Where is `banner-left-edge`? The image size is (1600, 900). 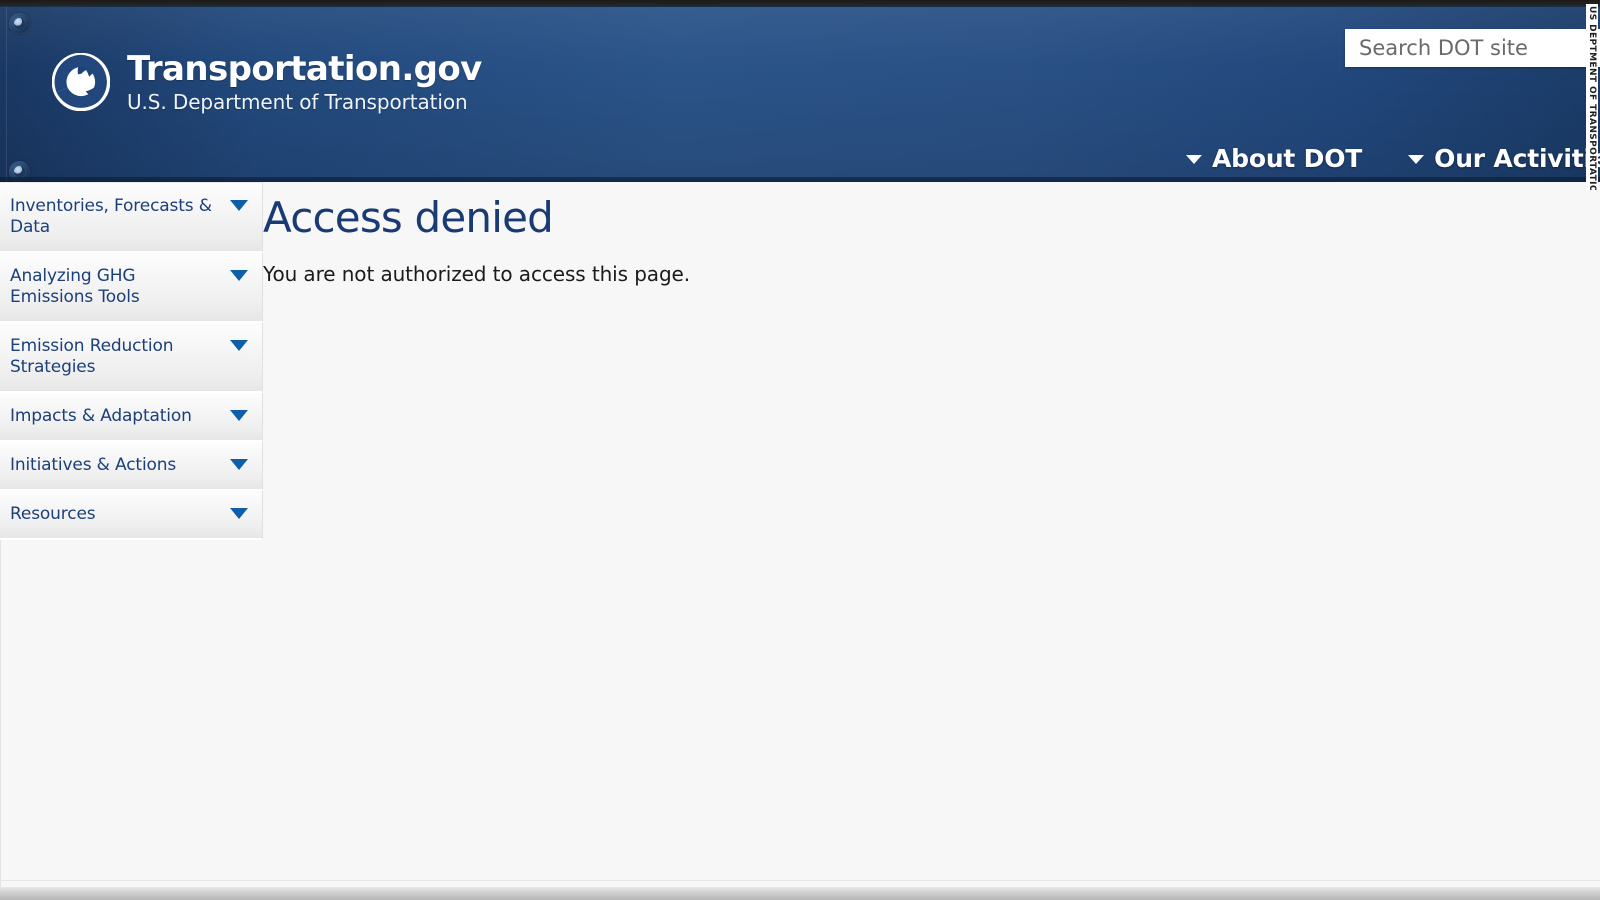 banner-left-edge is located at coordinates (6, 94).